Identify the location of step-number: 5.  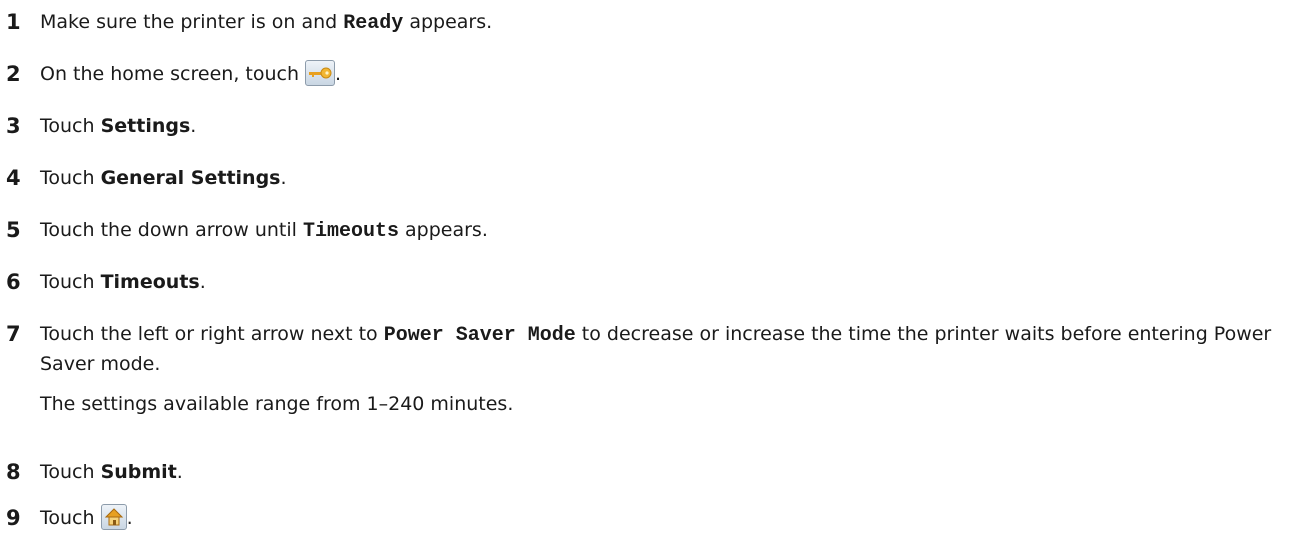
(13, 230).